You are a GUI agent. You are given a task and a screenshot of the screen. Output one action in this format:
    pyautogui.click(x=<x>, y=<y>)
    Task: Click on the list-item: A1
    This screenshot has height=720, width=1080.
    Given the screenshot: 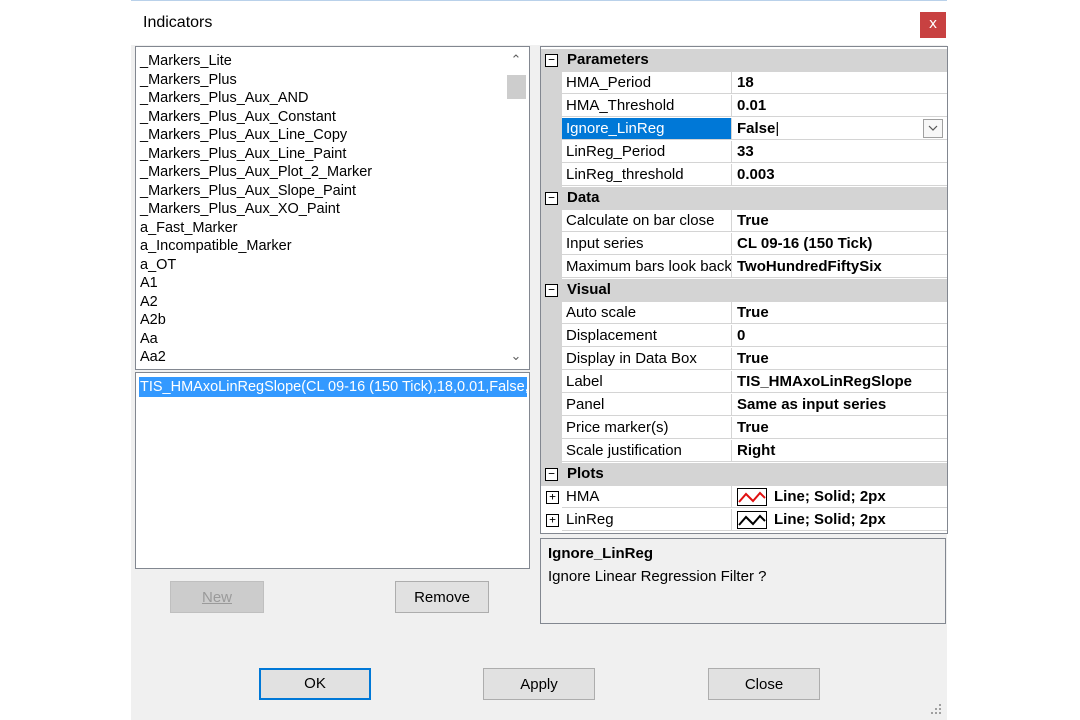 What is the action you would take?
    pyautogui.click(x=149, y=283)
    